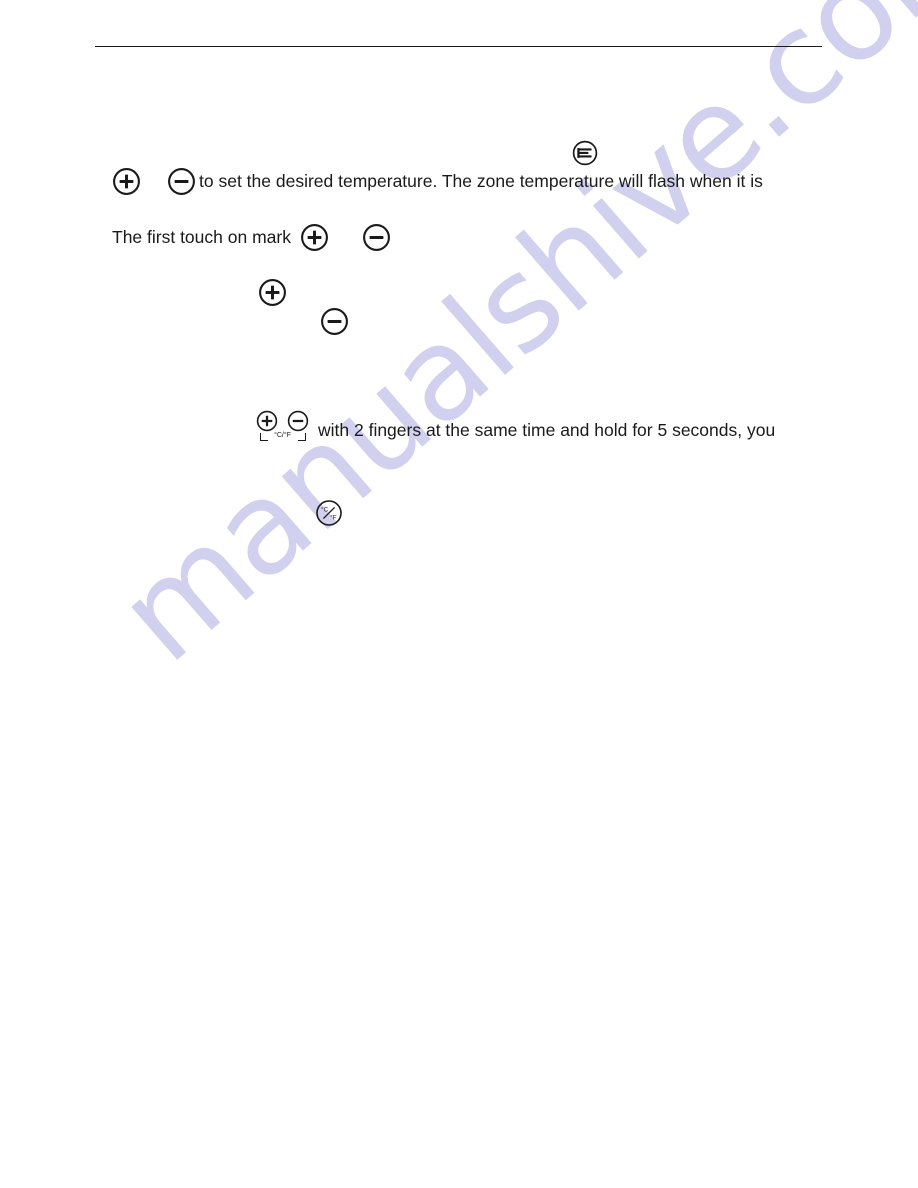 This screenshot has width=918, height=1188. What do you see at coordinates (458, 46) in the screenshot?
I see `header-rule` at bounding box center [458, 46].